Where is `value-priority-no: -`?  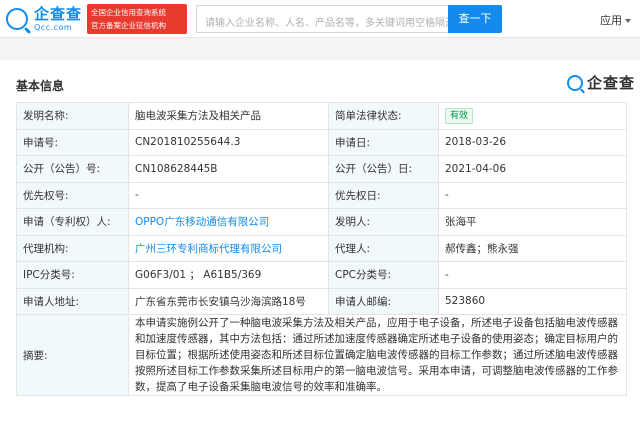 value-priority-no: - is located at coordinates (228, 195).